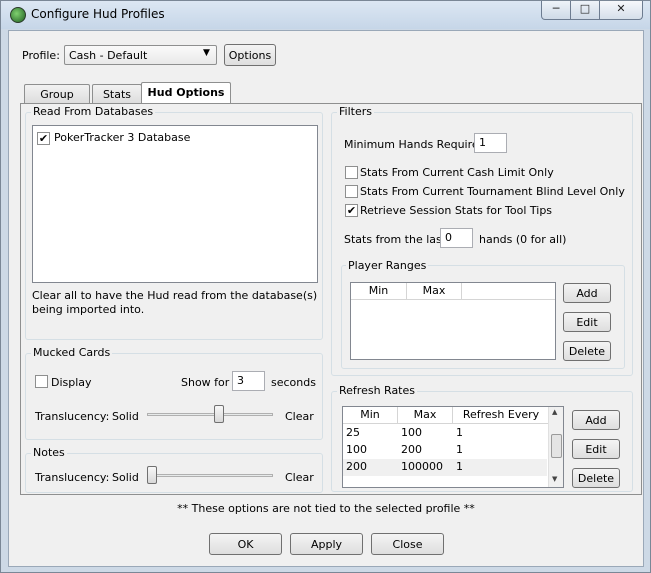  I want to click on show-for-label: Show for, so click(205, 382).